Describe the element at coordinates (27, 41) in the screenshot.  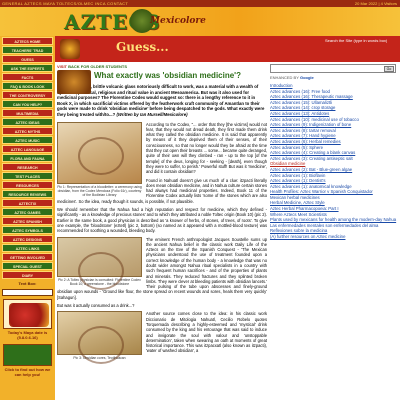
I see `nav-item: AZTECS HOME` at that location.